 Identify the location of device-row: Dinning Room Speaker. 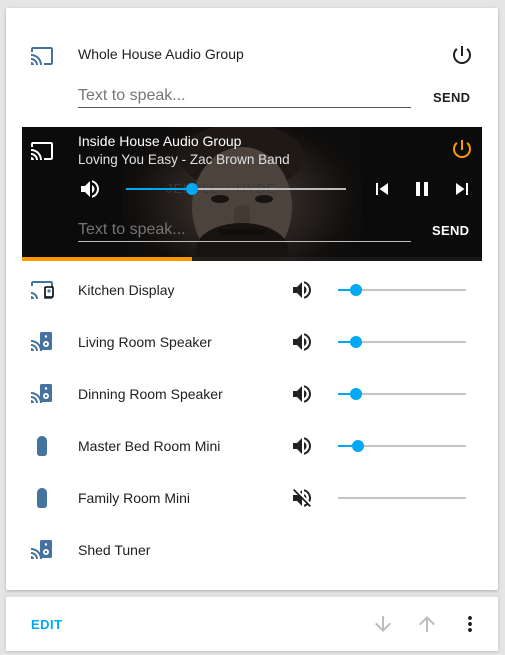
(252, 394).